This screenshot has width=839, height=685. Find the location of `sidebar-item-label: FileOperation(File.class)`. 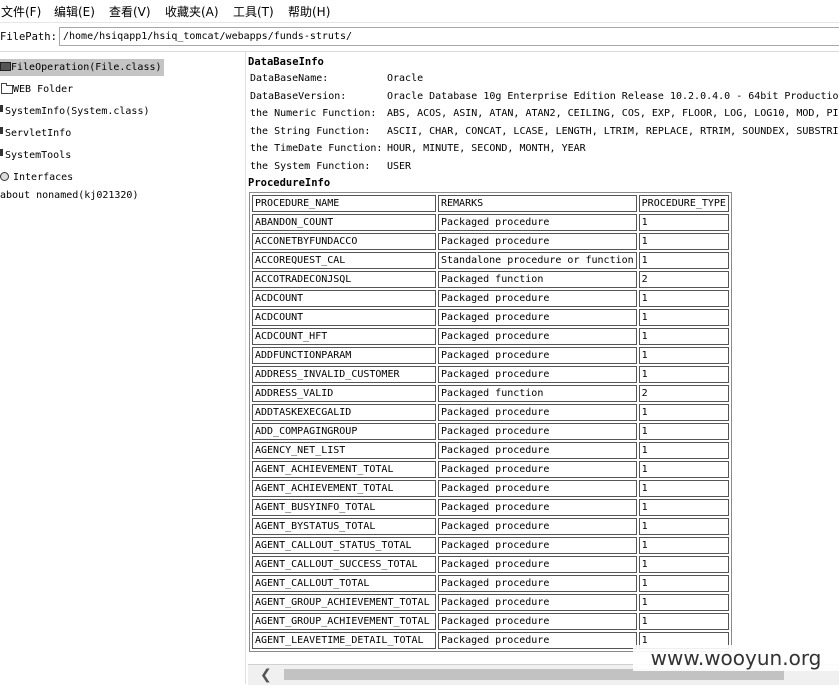

sidebar-item-label: FileOperation(File.class) is located at coordinates (86, 67).